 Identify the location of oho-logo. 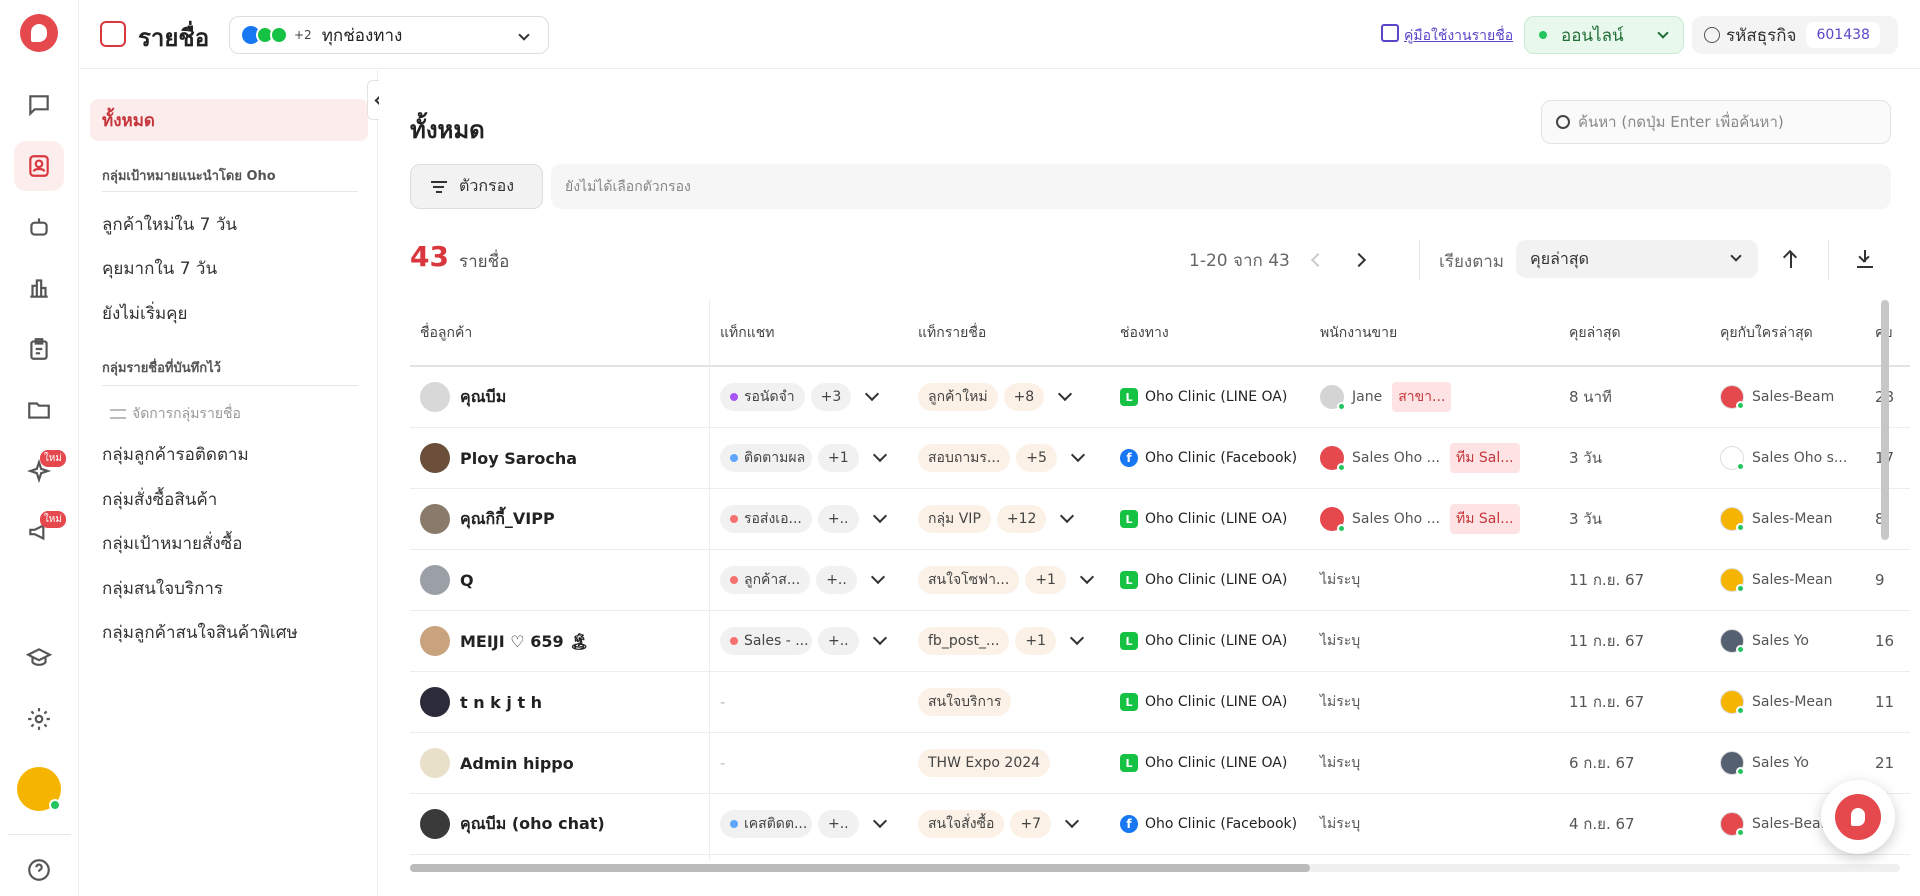
(39, 33).